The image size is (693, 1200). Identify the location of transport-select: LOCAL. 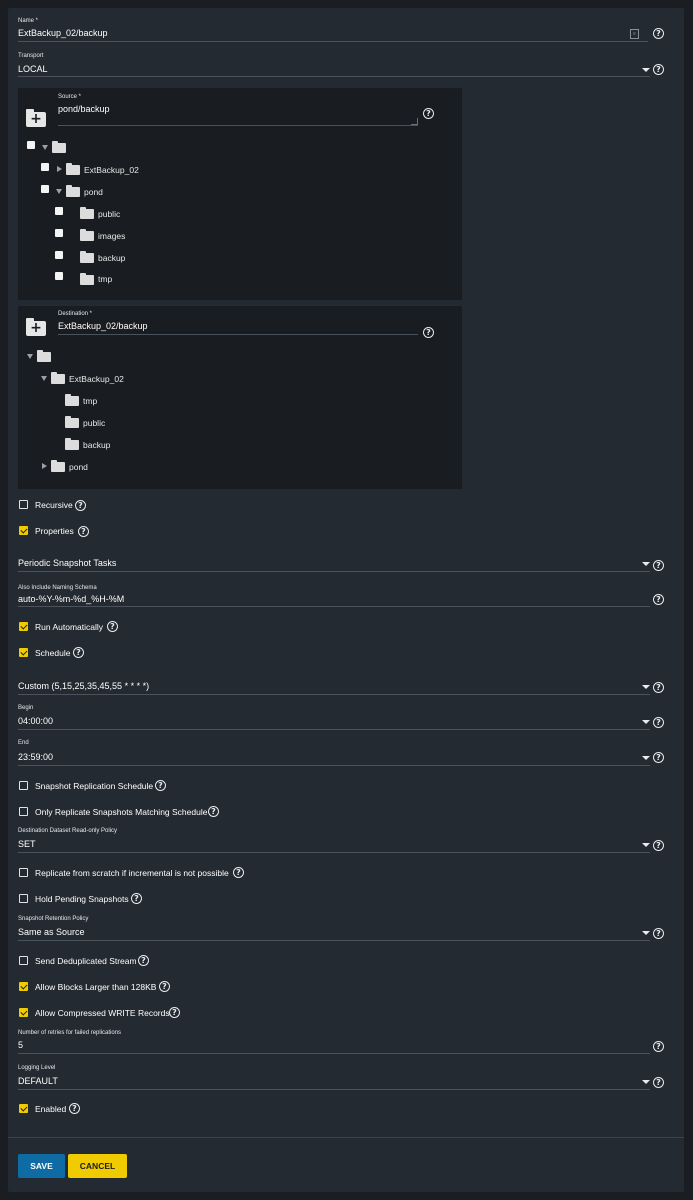
(33, 69).